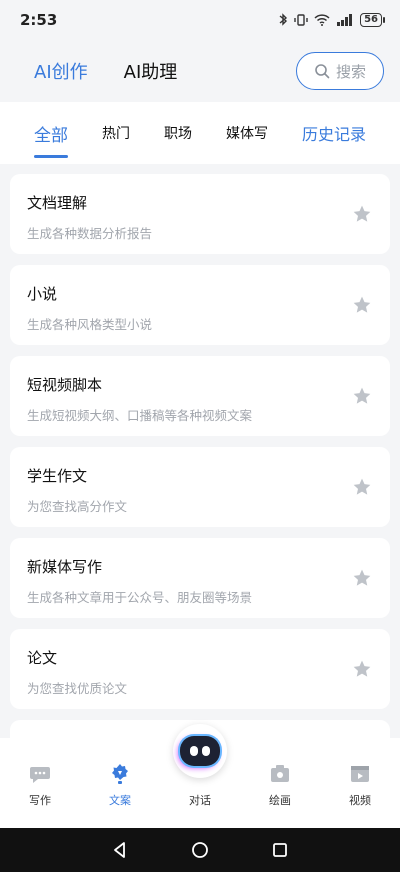  Describe the element at coordinates (120, 850) in the screenshot. I see `back-icon` at that location.